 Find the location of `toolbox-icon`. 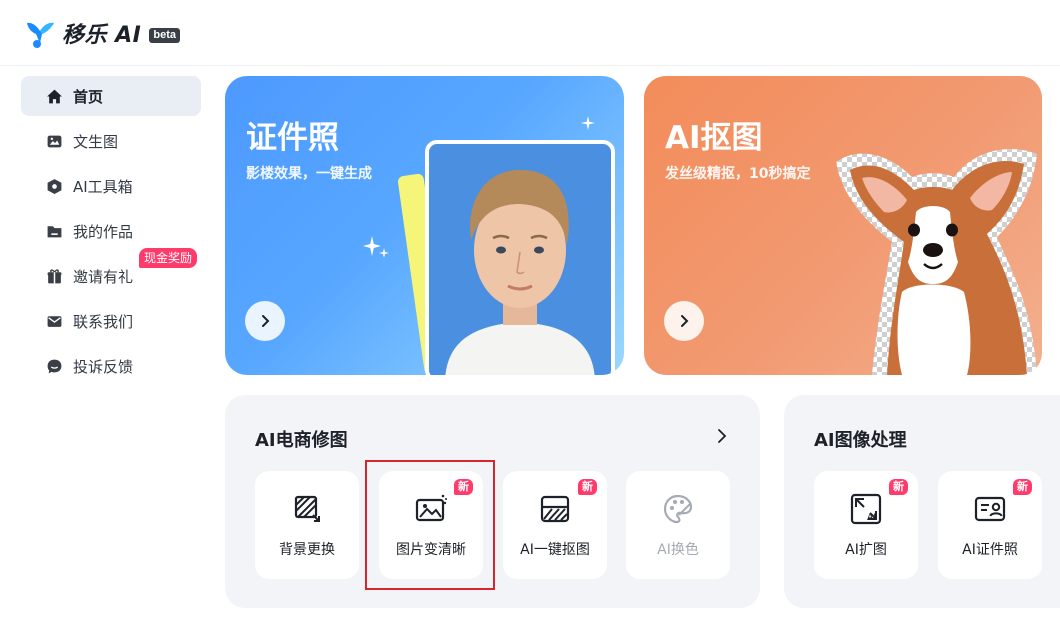

toolbox-icon is located at coordinates (54, 186).